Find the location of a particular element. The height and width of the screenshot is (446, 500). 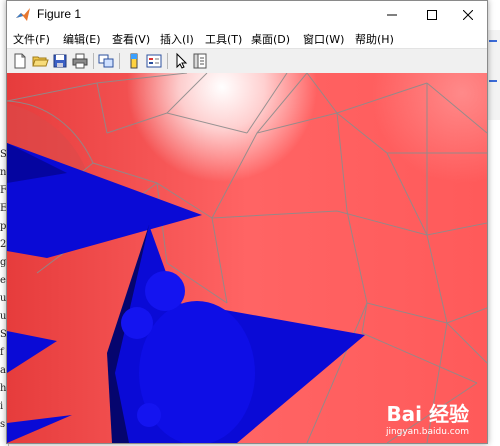

title-bar: Figure 1 is located at coordinates (247, 15).